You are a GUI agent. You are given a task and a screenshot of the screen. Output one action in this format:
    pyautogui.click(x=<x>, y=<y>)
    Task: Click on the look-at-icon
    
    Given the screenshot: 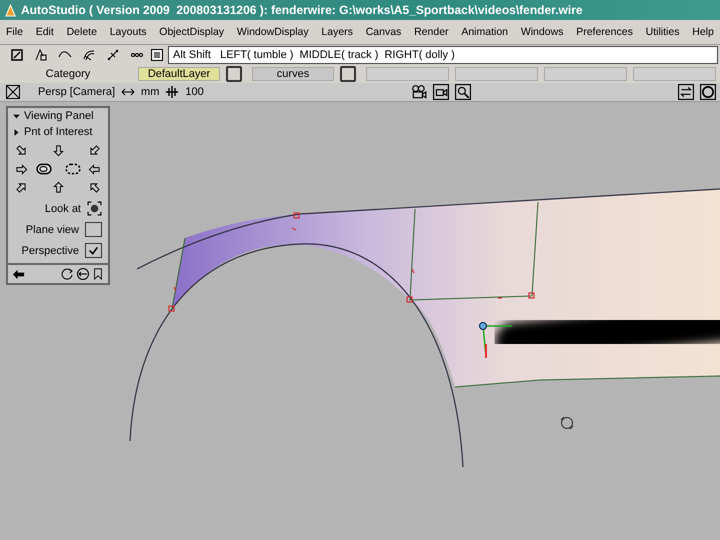 What is the action you would take?
    pyautogui.click(x=94, y=208)
    